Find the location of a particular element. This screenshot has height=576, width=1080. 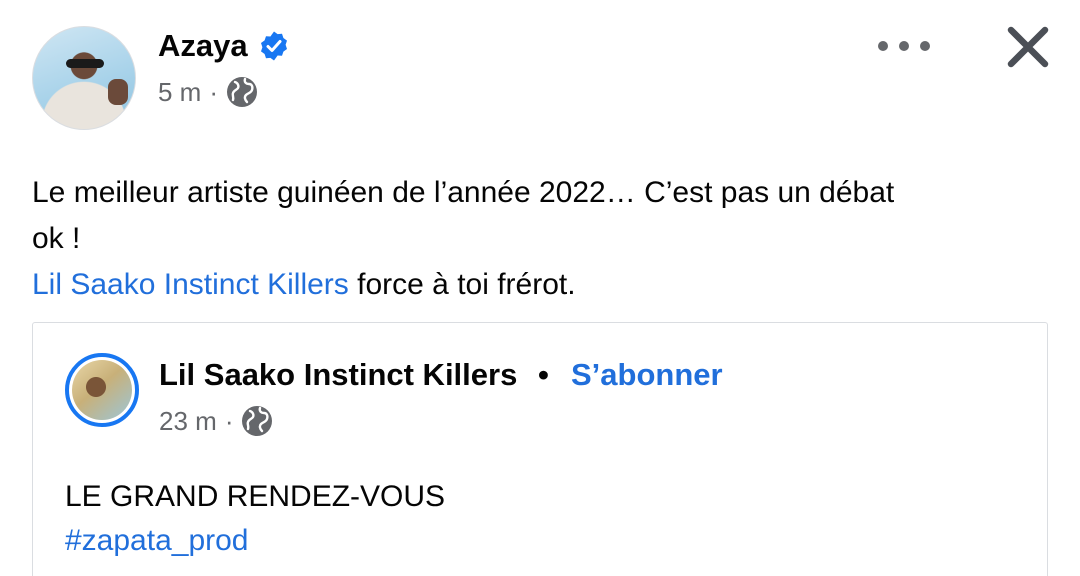

post-text-line: ok ! is located at coordinates (56, 238).